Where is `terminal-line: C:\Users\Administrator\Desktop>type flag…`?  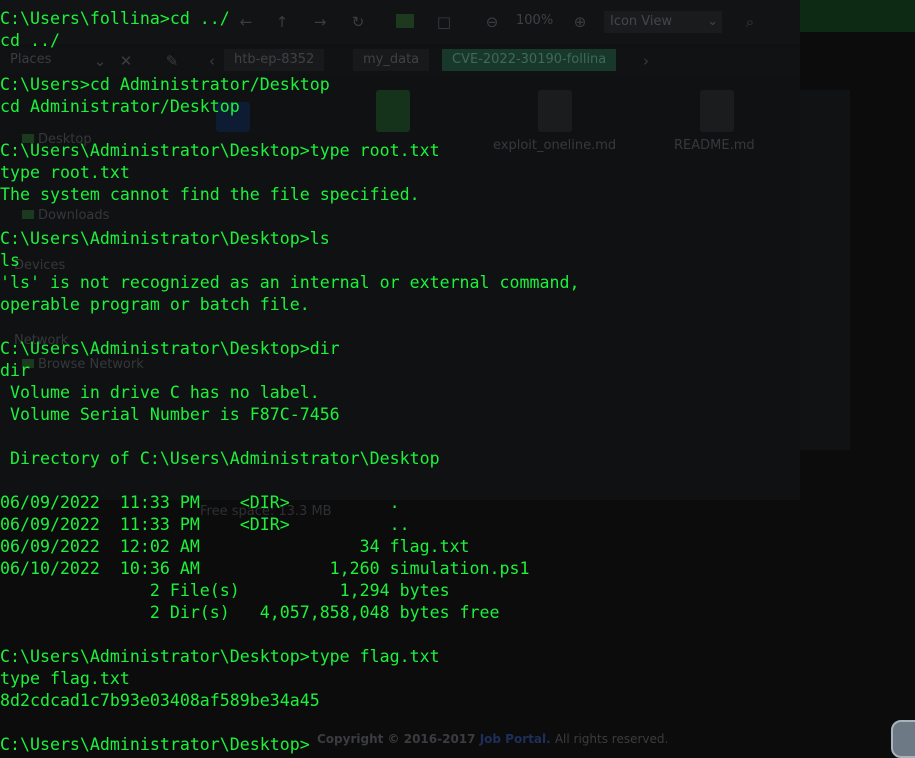 terminal-line: C:\Users\Administrator\Desktop>type flag… is located at coordinates (220, 656).